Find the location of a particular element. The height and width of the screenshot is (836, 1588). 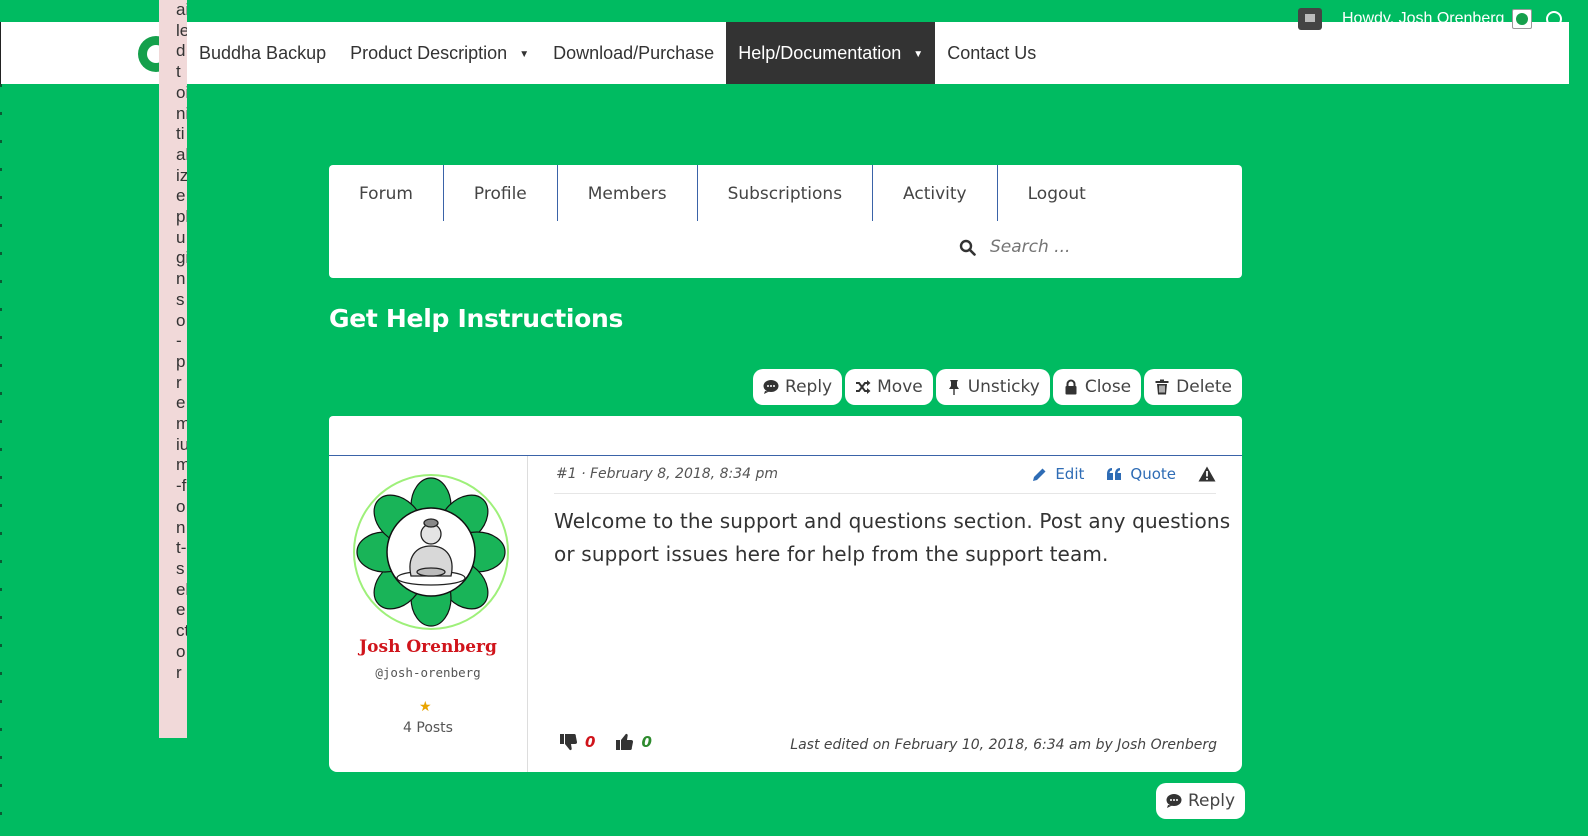

nav-item-help-documentation: Help/Documentation ▼ is located at coordinates (831, 53).